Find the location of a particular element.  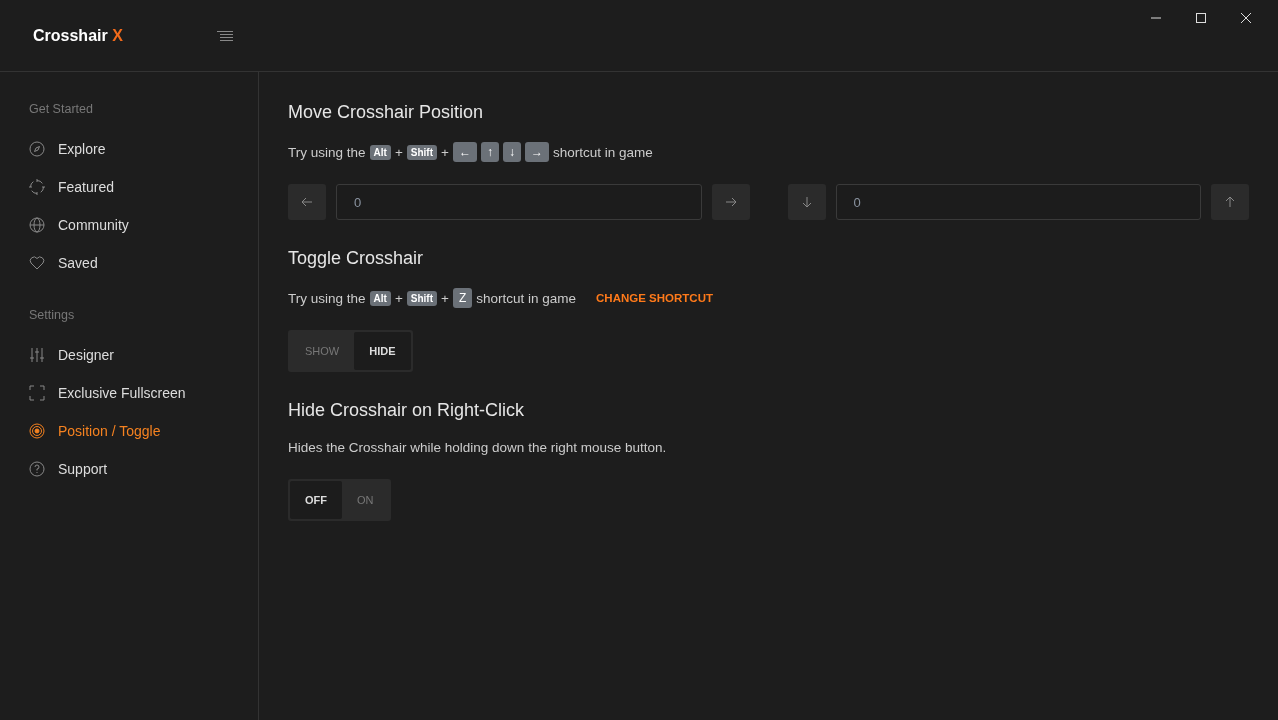

keyboard-key: → is located at coordinates (536, 152).